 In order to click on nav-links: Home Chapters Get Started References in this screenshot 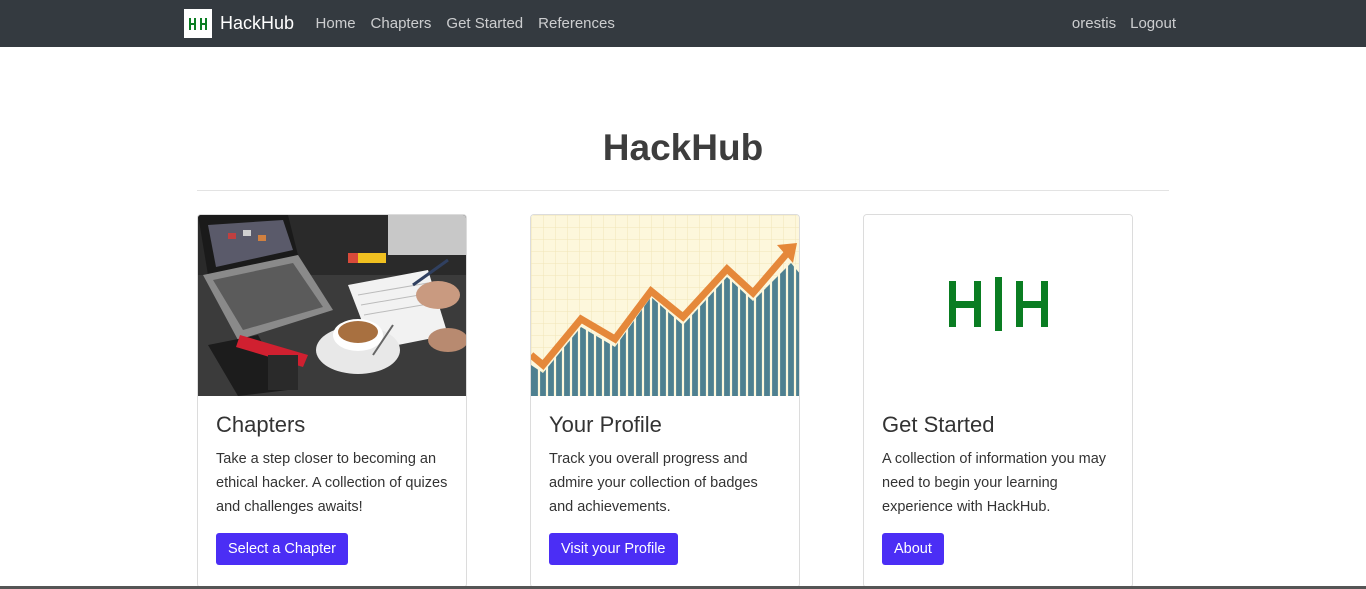, I will do `click(465, 23)`.